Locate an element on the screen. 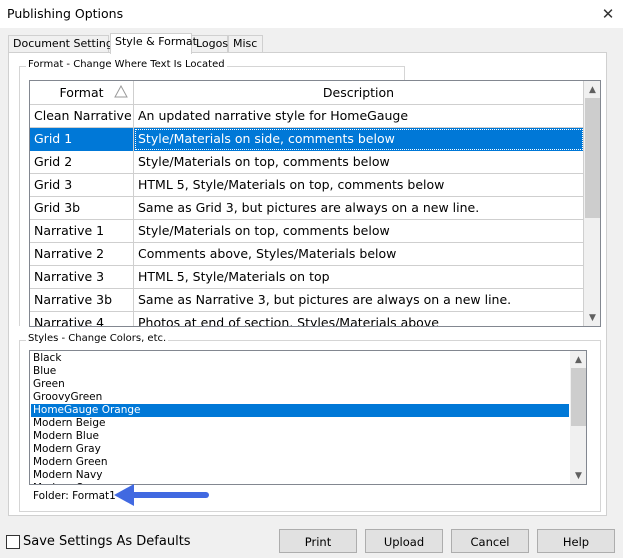 The image size is (623, 558). close-button: ✕ is located at coordinates (608, 14).